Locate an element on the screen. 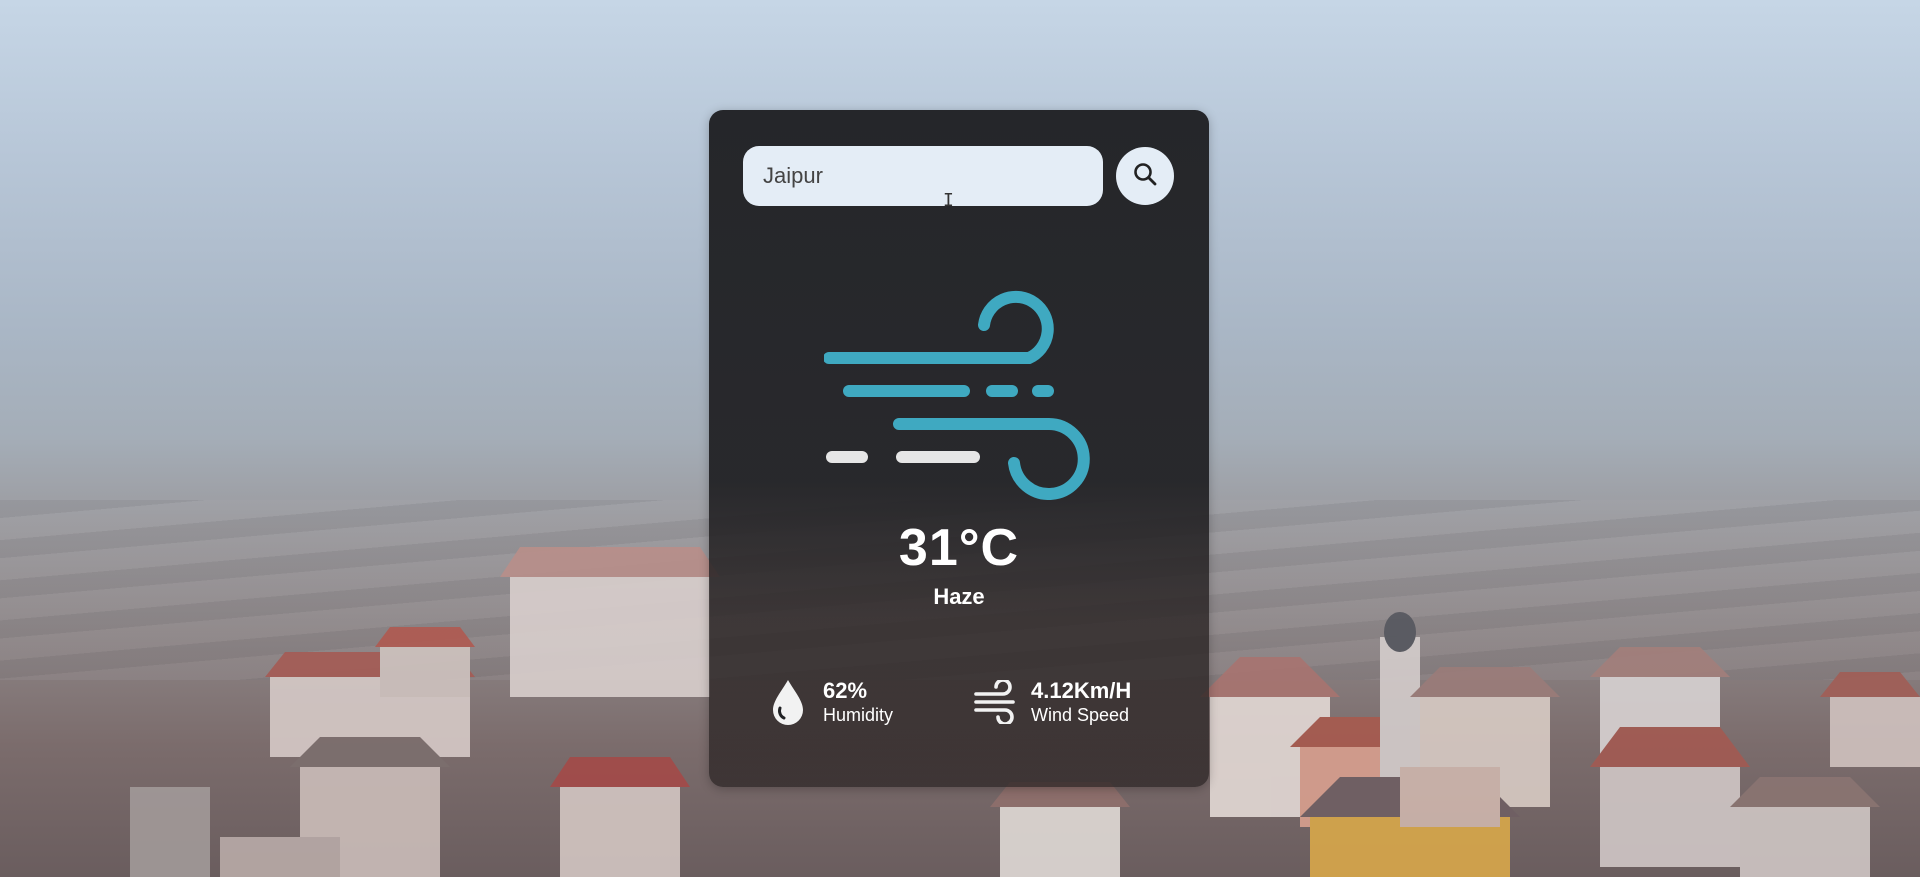 Image resolution: width=1920 pixels, height=877 pixels. search-icon is located at coordinates (1145, 176).